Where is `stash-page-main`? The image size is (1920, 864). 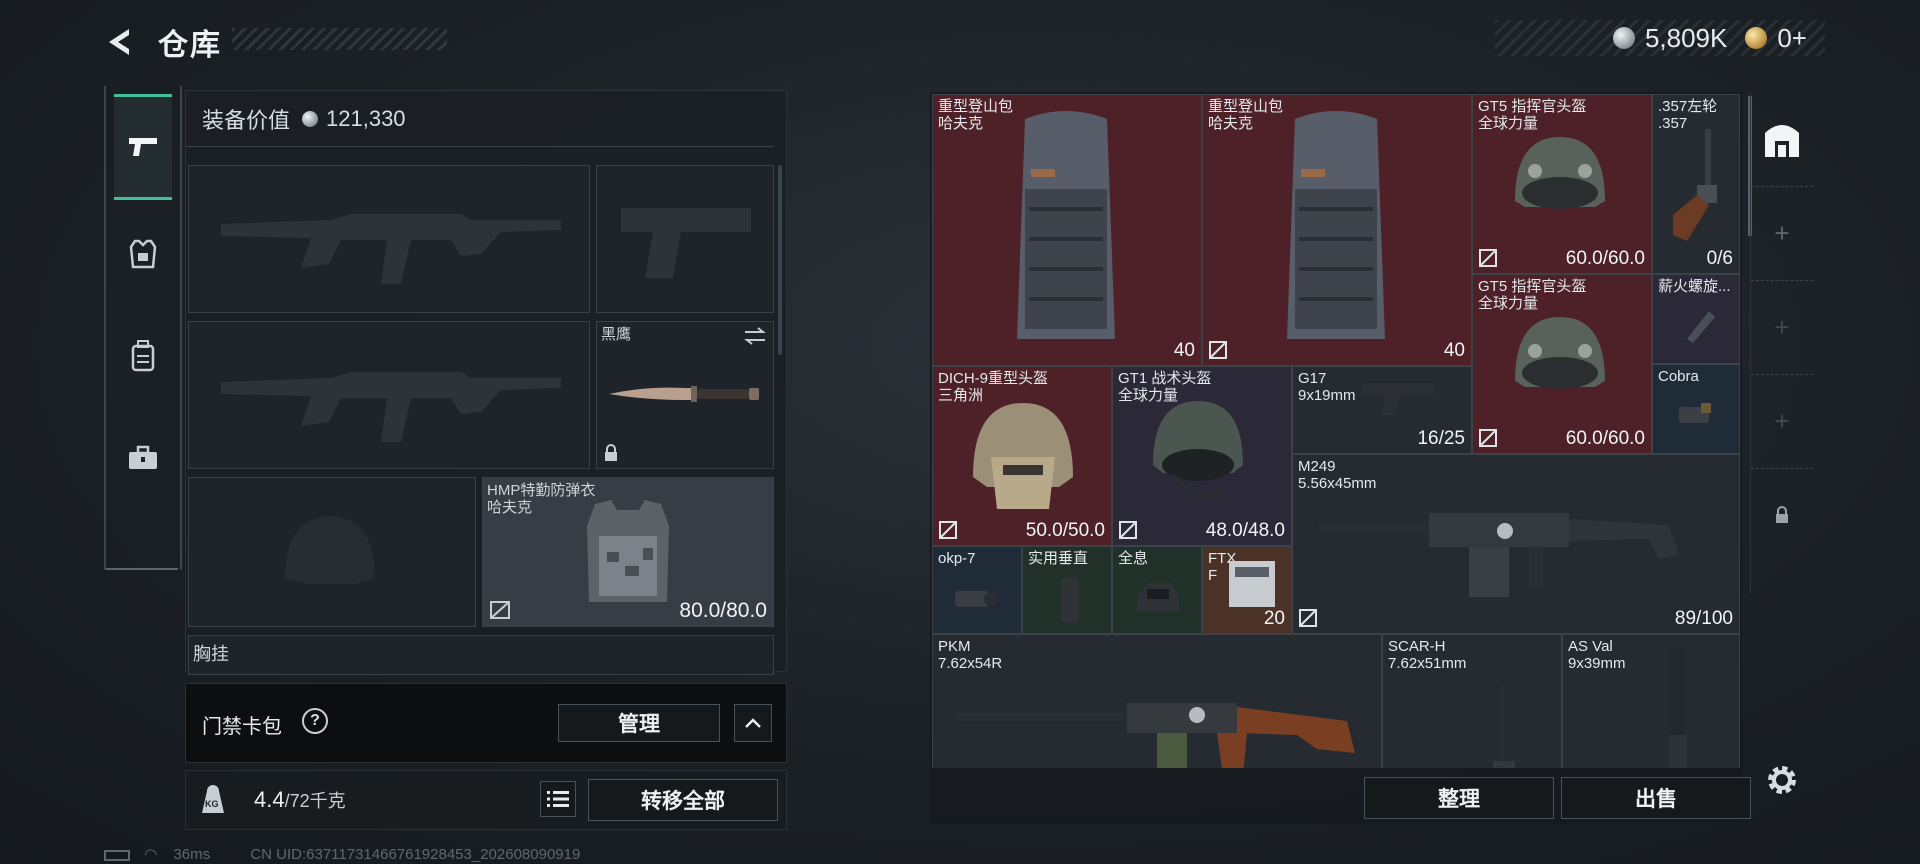 stash-page-main is located at coordinates (1782, 139).